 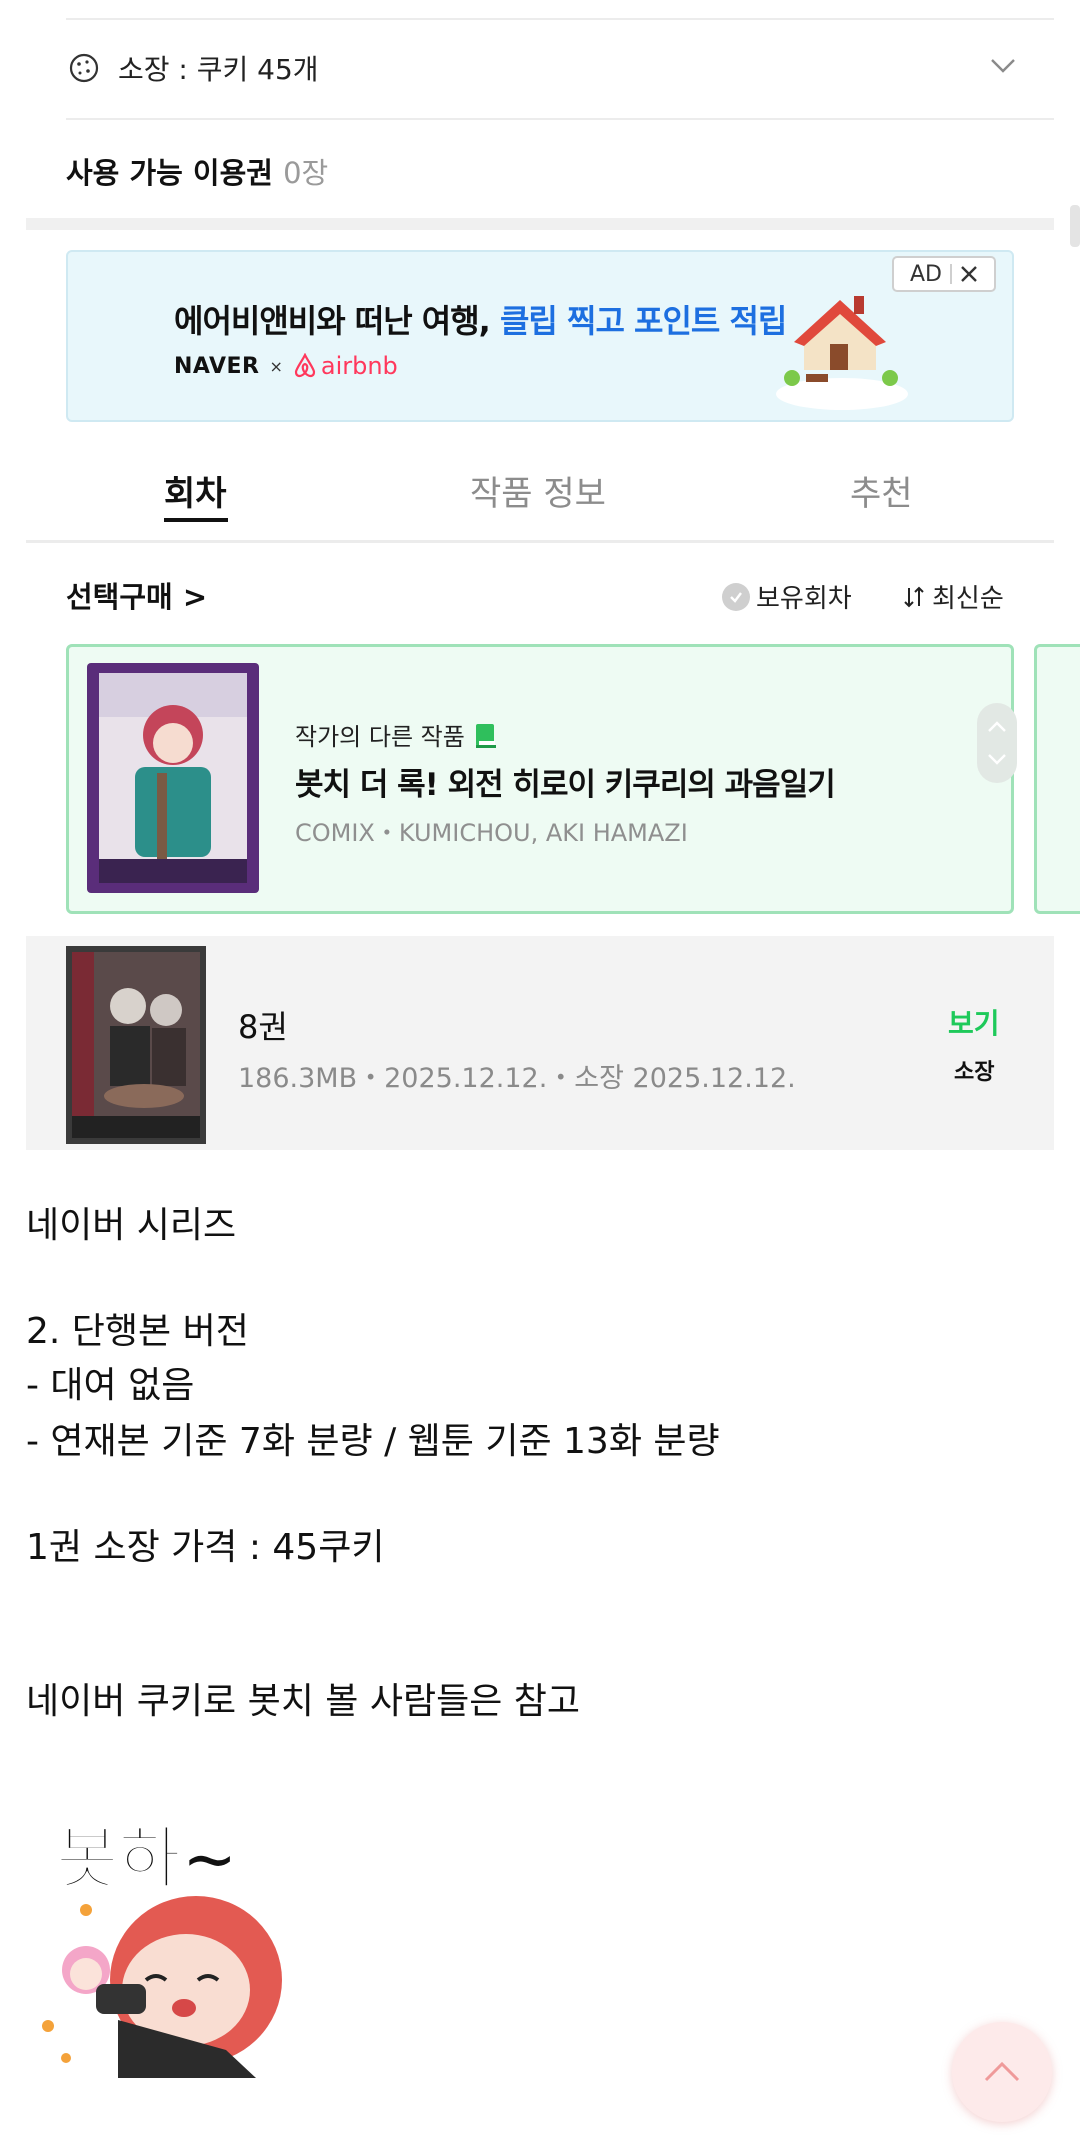 What do you see at coordinates (944, 274) in the screenshot?
I see `ad-badge: AD` at bounding box center [944, 274].